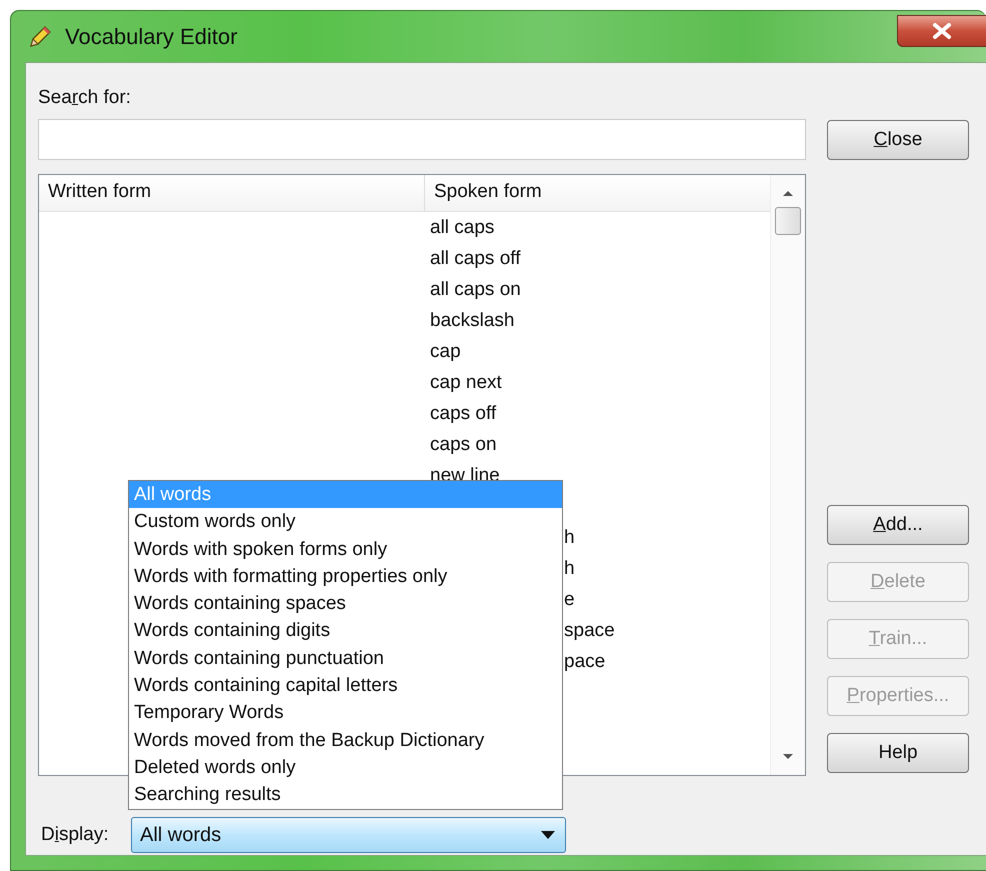 This screenshot has height=871, width=986. Describe the element at coordinates (466, 383) in the screenshot. I see `table-cell: cap next` at that location.